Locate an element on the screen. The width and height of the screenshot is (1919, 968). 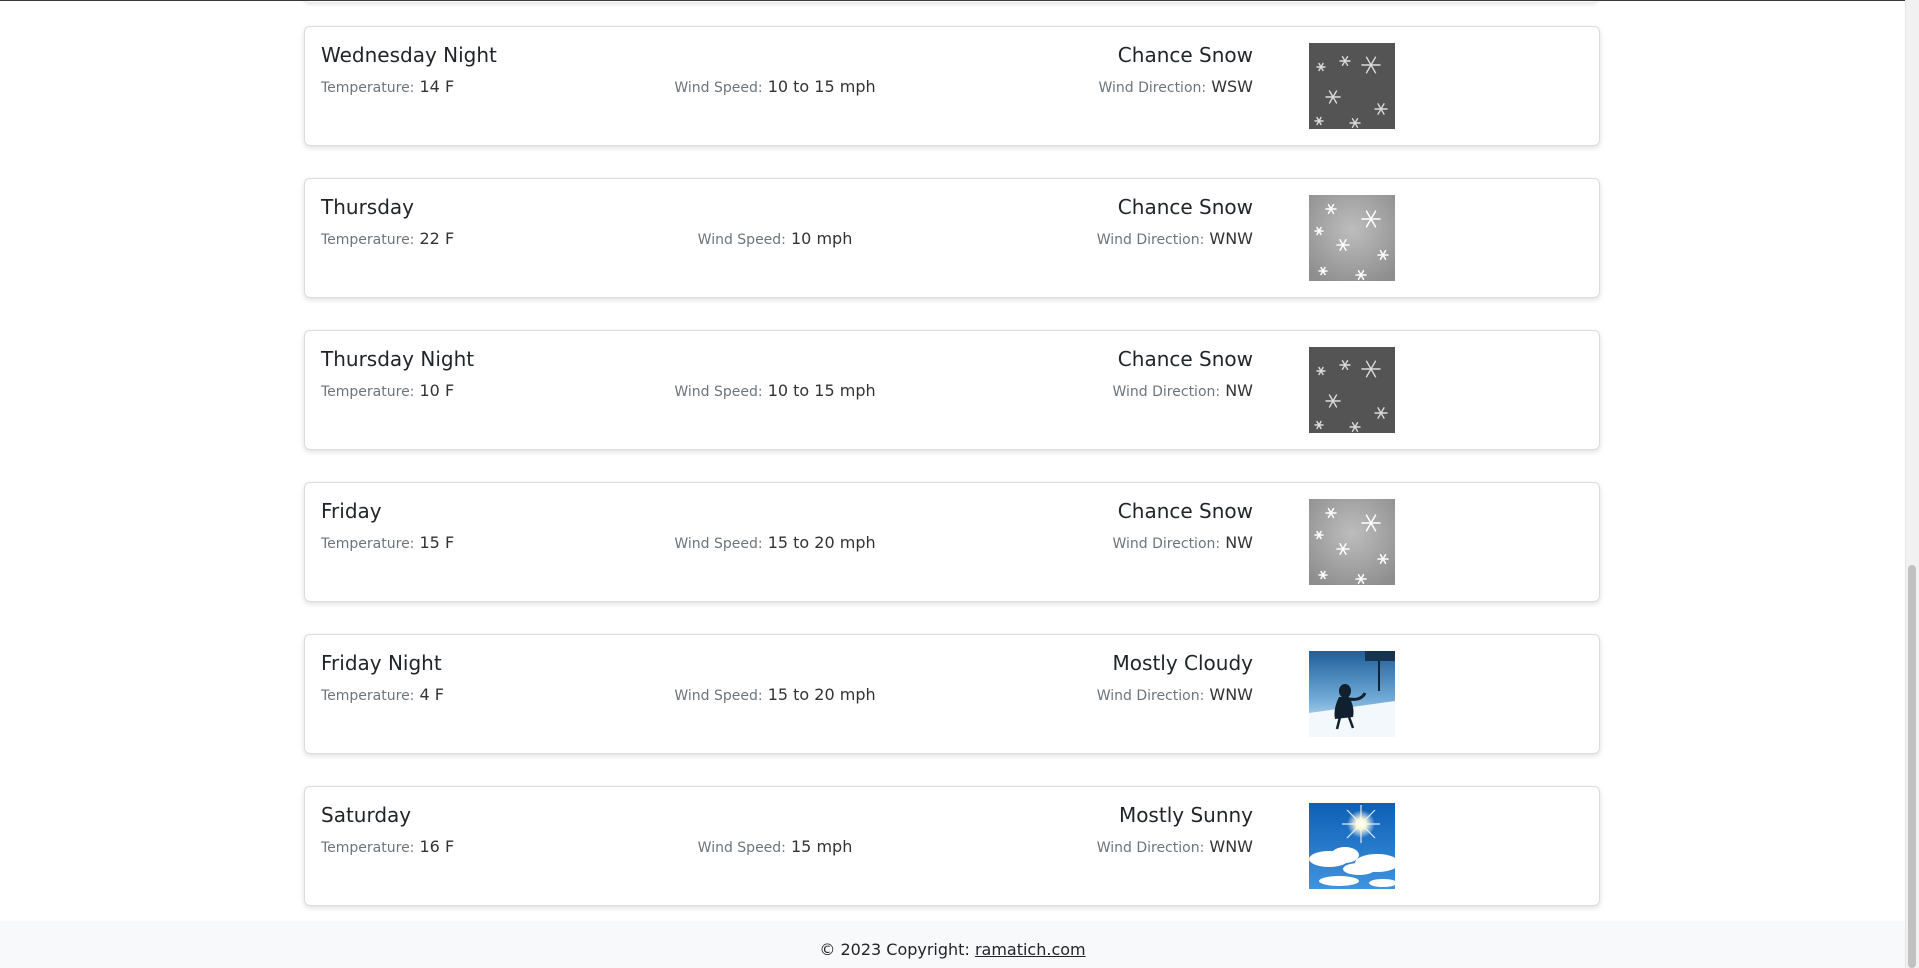
top-border-line is located at coordinates (952, 0).